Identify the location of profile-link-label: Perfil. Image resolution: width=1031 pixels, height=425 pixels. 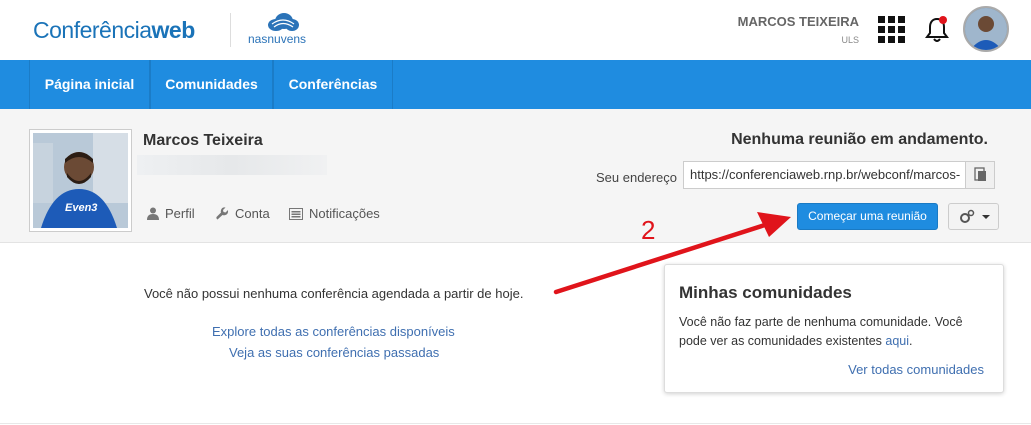
(180, 213).